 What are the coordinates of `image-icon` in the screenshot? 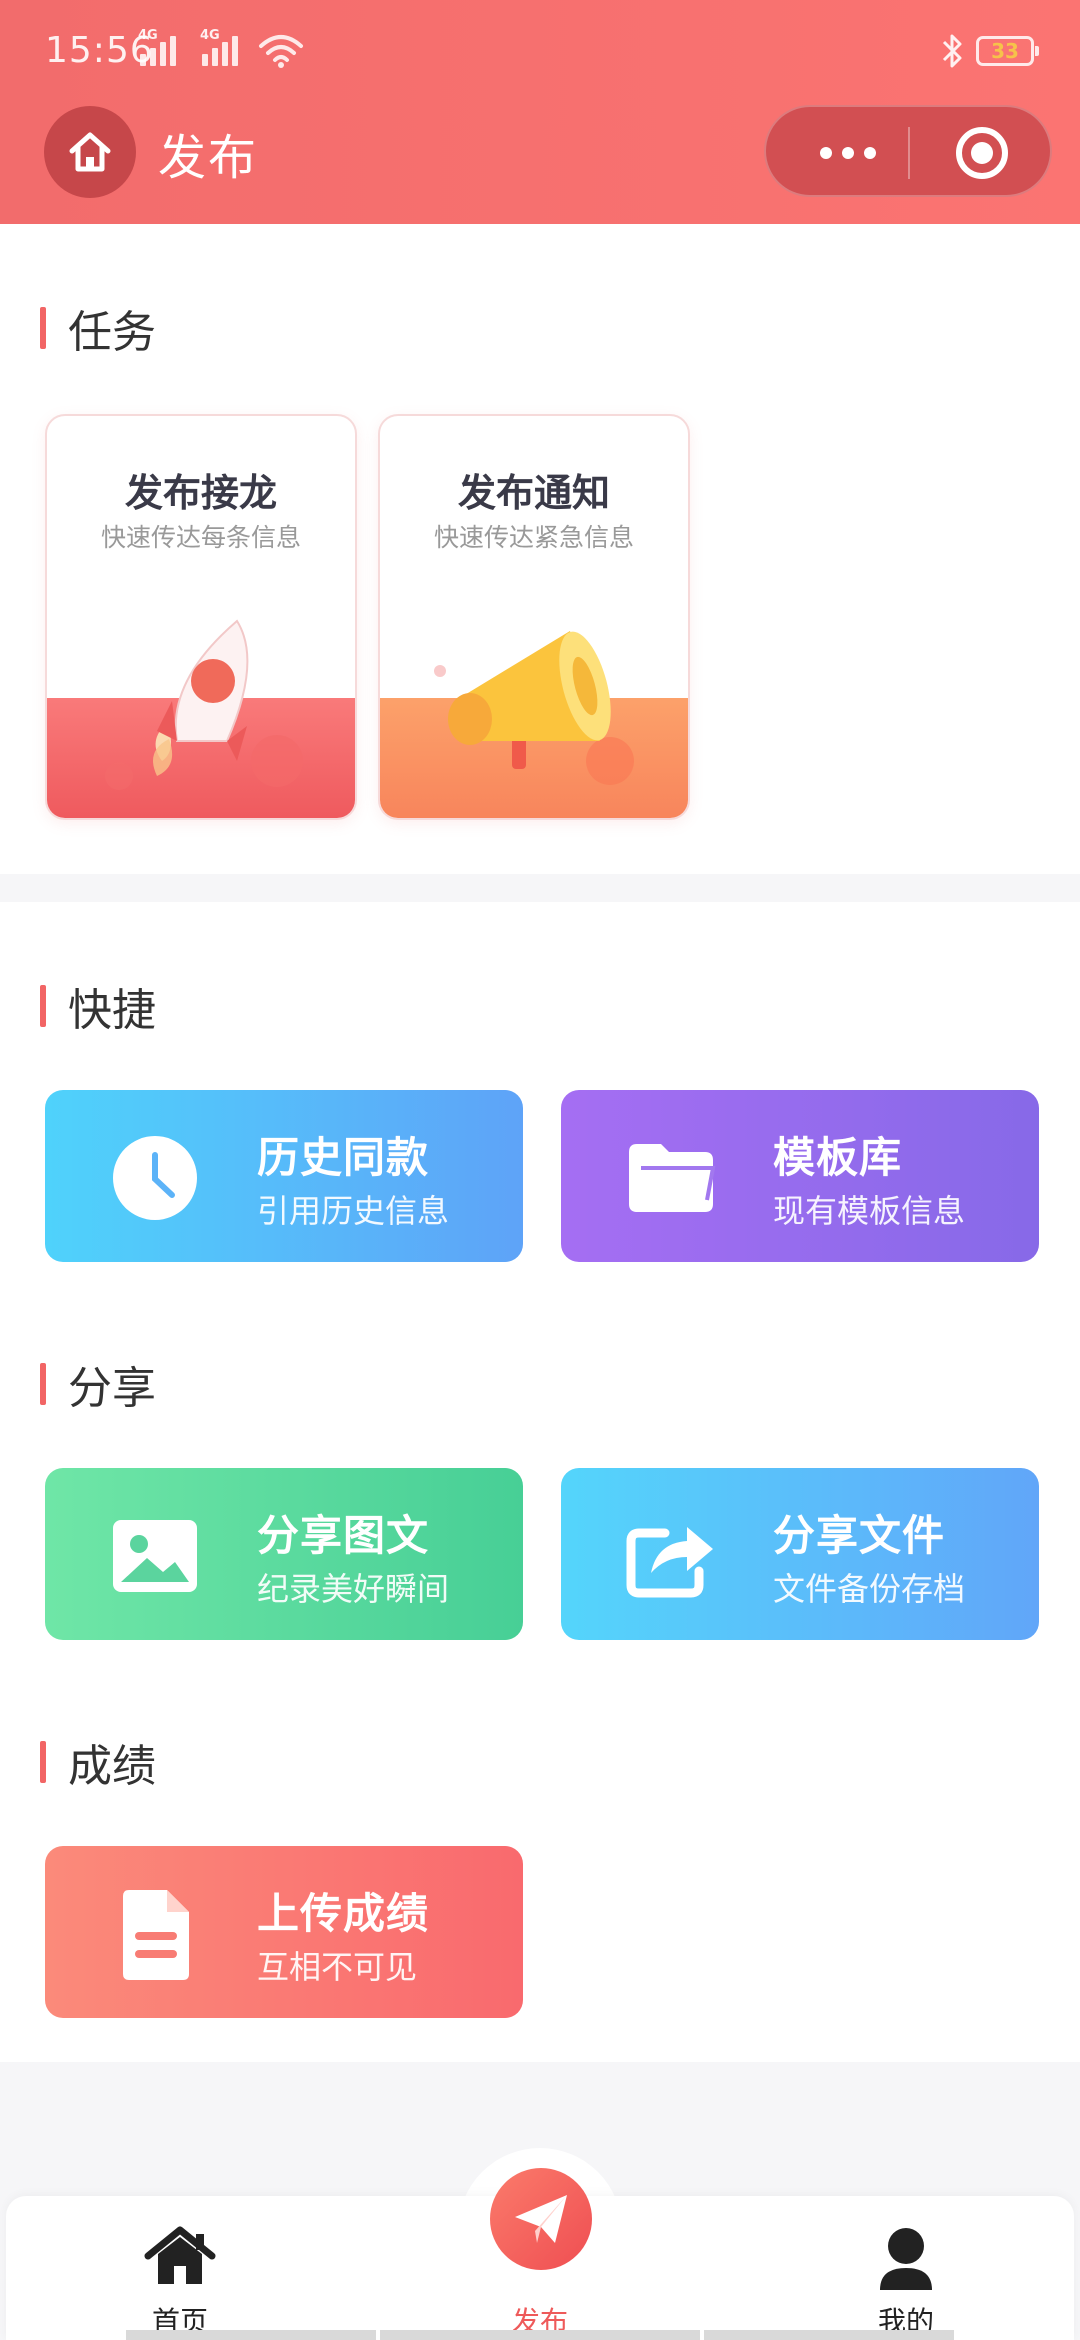 It's located at (155, 1556).